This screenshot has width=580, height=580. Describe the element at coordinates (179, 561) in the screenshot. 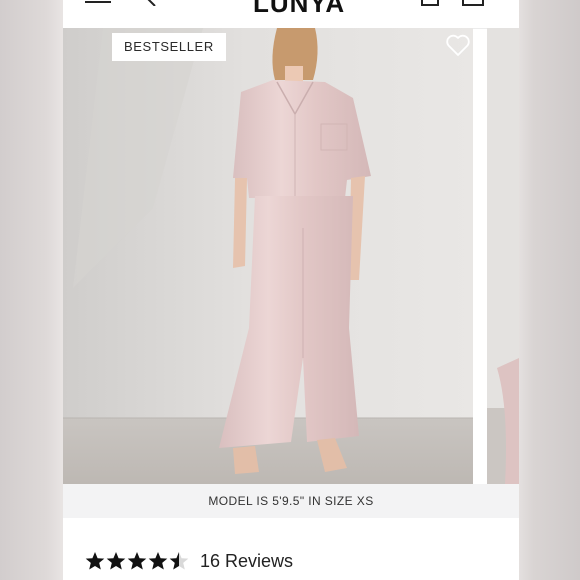

I see `star-half-icon` at that location.